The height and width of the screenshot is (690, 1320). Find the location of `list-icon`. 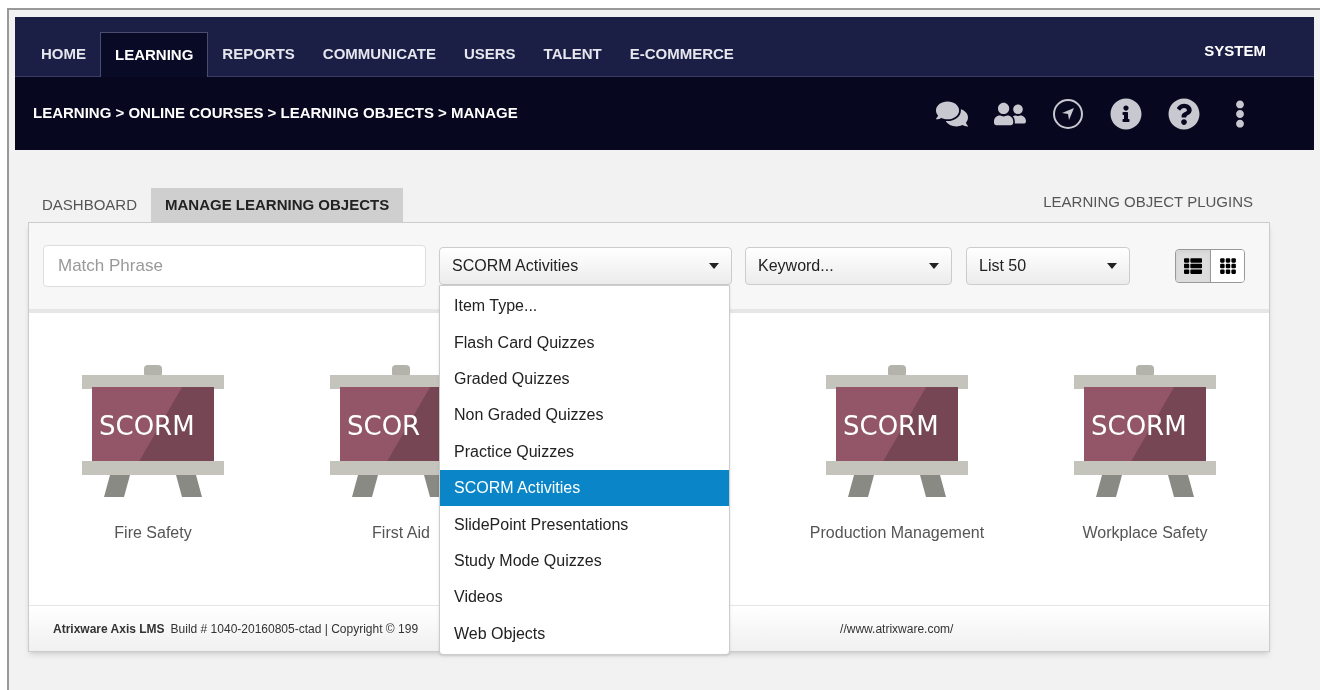

list-icon is located at coordinates (1193, 266).